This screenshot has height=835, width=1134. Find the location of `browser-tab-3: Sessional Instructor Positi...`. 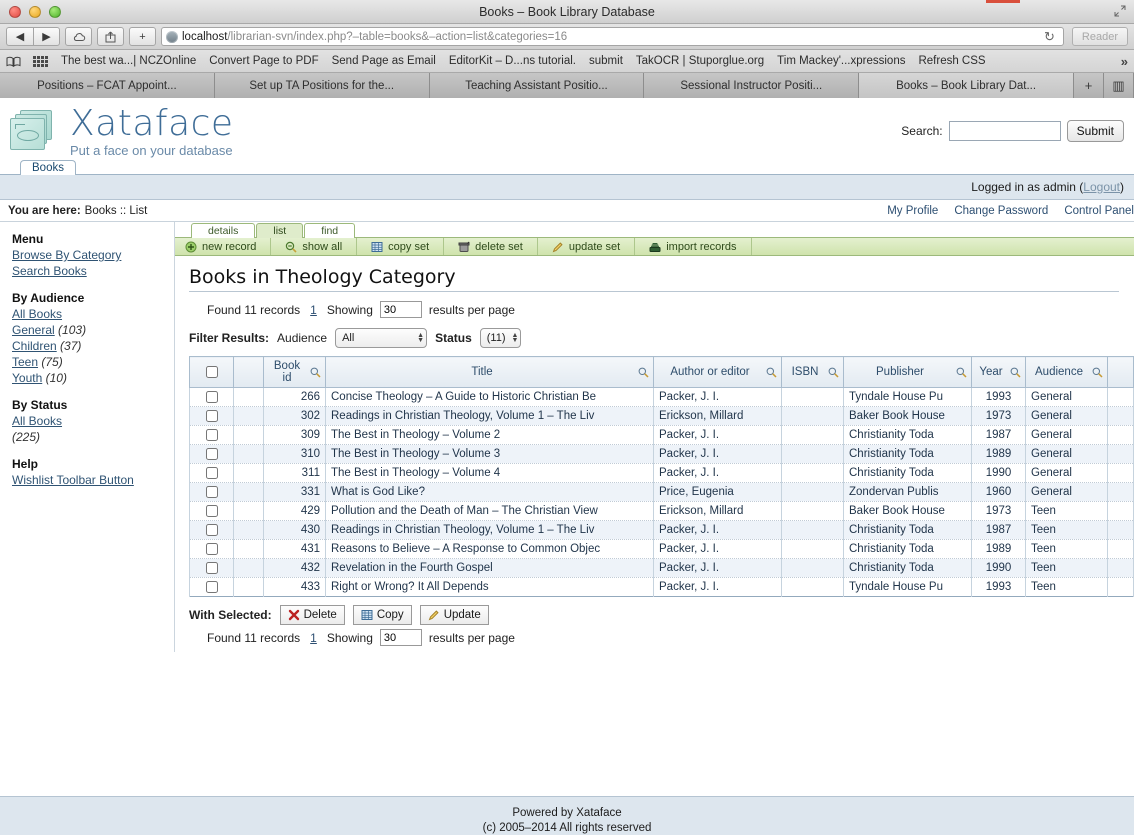

browser-tab-3: Sessional Instructor Positi... is located at coordinates (752, 85).